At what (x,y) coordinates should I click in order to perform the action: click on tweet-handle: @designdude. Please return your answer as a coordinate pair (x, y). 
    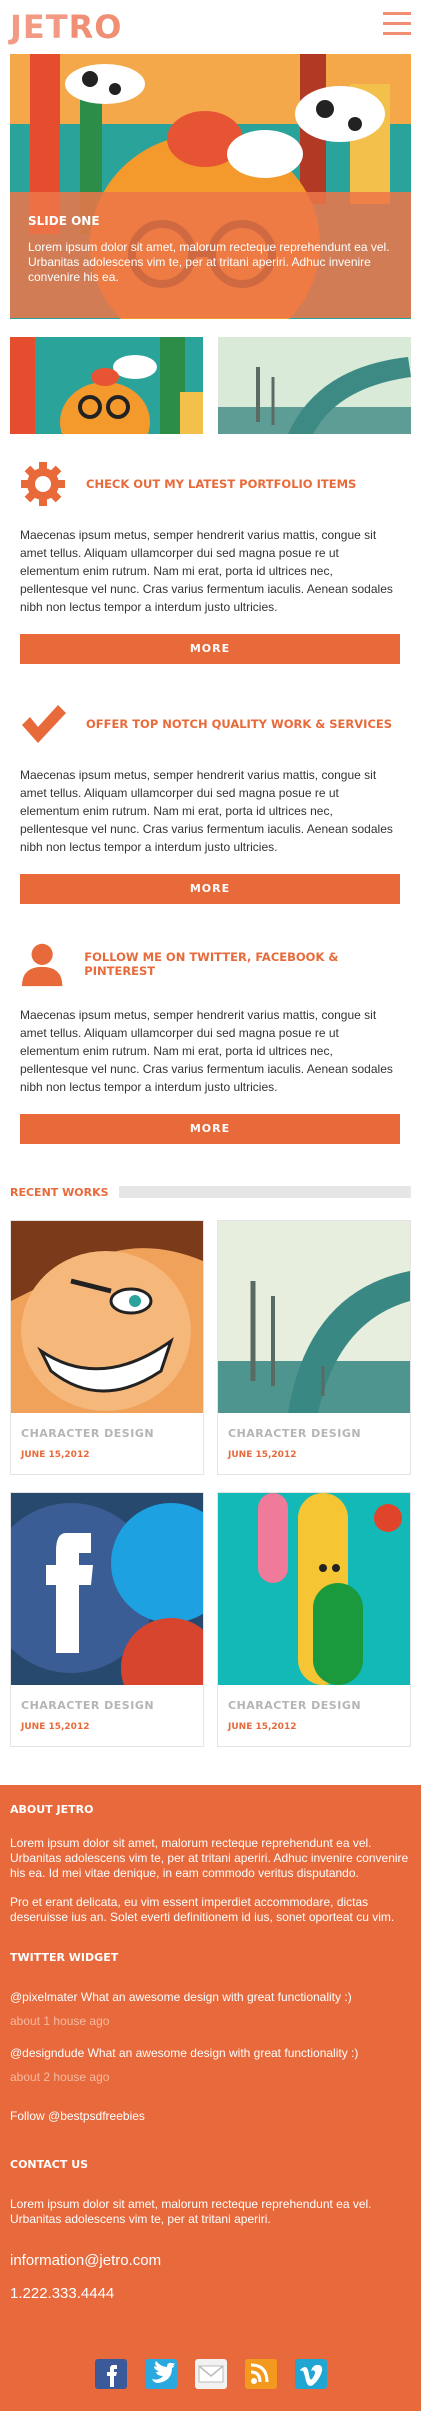
    Looking at the image, I should click on (47, 2053).